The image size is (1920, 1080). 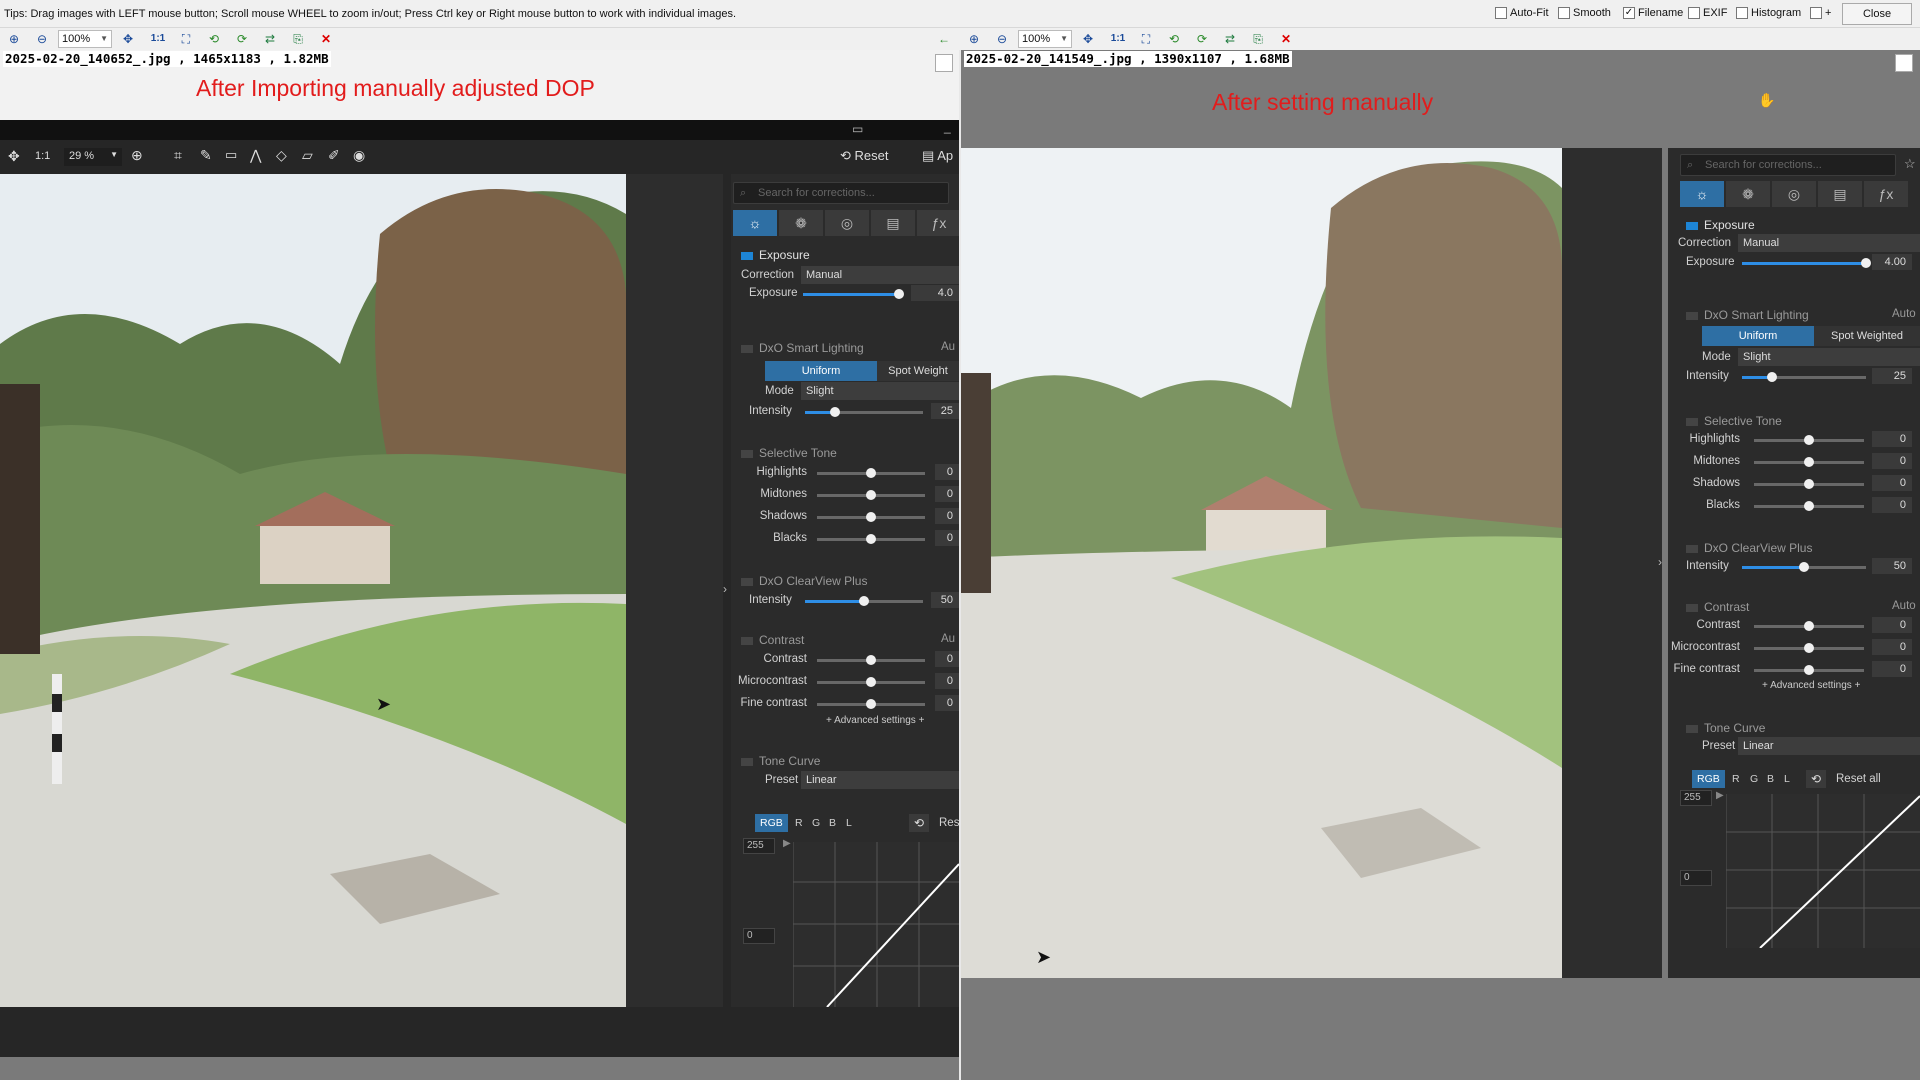 What do you see at coordinates (1816, 13) in the screenshot?
I see `plus-box` at bounding box center [1816, 13].